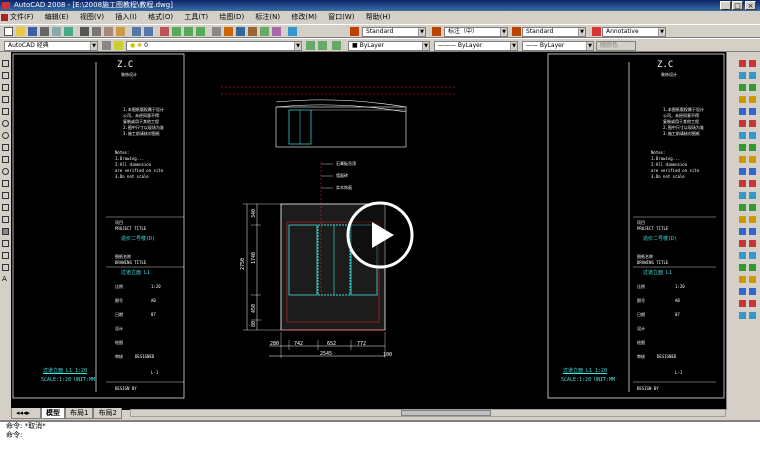  Describe the element at coordinates (92, 17) in the screenshot. I see `menu-view: 视图(V)` at that location.